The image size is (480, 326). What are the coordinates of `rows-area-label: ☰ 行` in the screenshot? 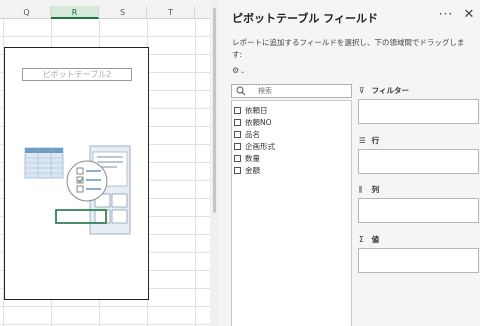 It's located at (369, 141).